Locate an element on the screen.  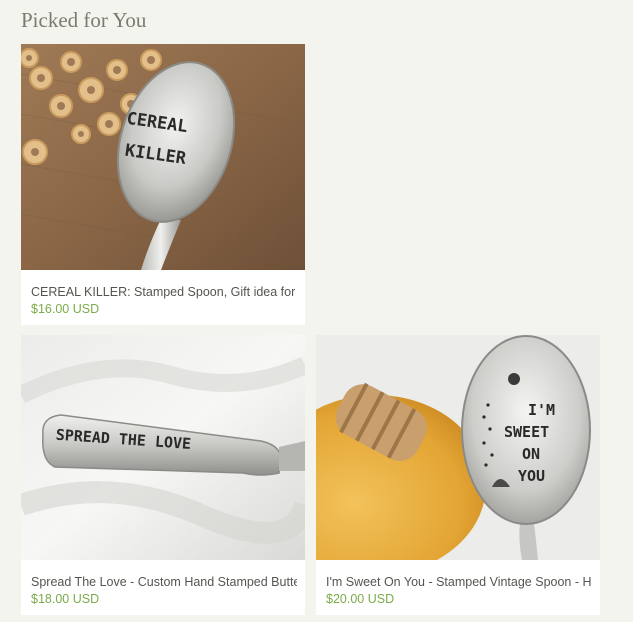
product-price: $20.00 USD is located at coordinates (360, 599).